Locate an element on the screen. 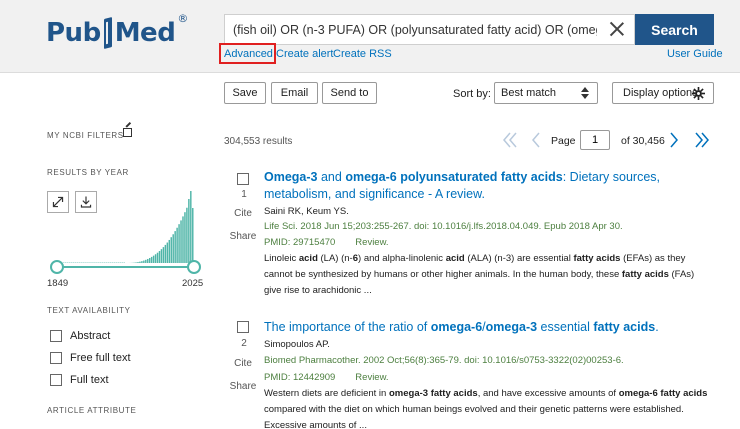 The image size is (740, 429). pubmed-logo: Pub Med ® is located at coordinates (117, 30).